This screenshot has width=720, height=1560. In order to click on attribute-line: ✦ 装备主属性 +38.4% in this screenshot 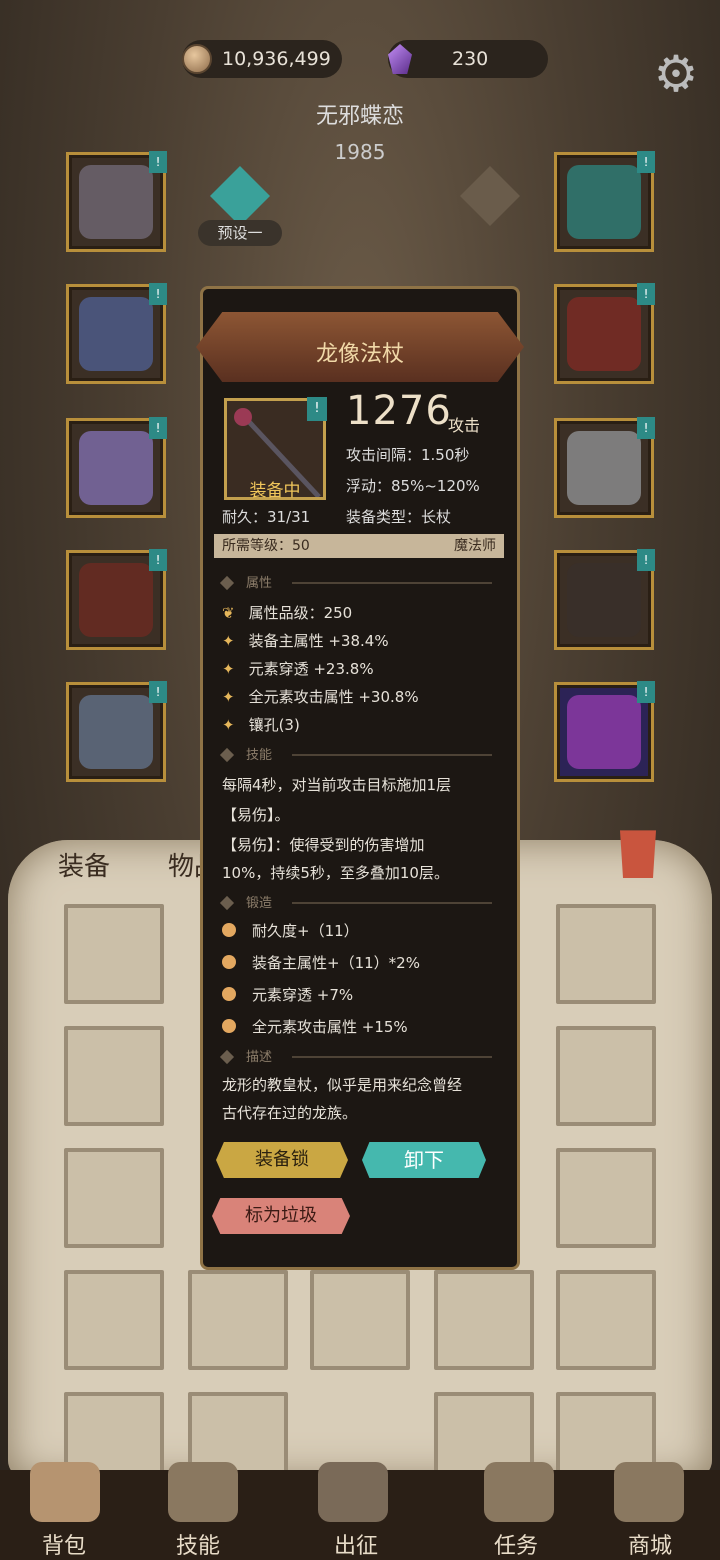, I will do `click(305, 641)`.